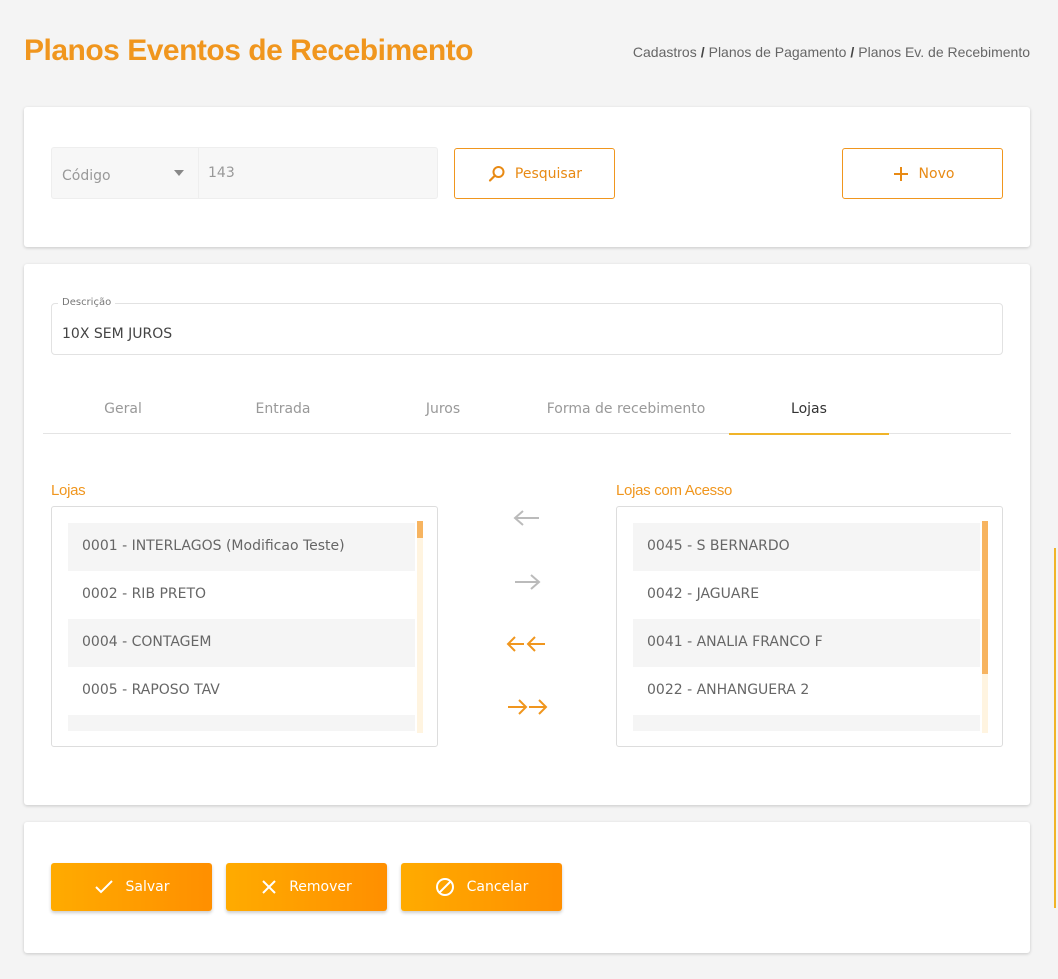 This screenshot has width=1058, height=979. What do you see at coordinates (269, 887) in the screenshot?
I see `close-icon` at bounding box center [269, 887].